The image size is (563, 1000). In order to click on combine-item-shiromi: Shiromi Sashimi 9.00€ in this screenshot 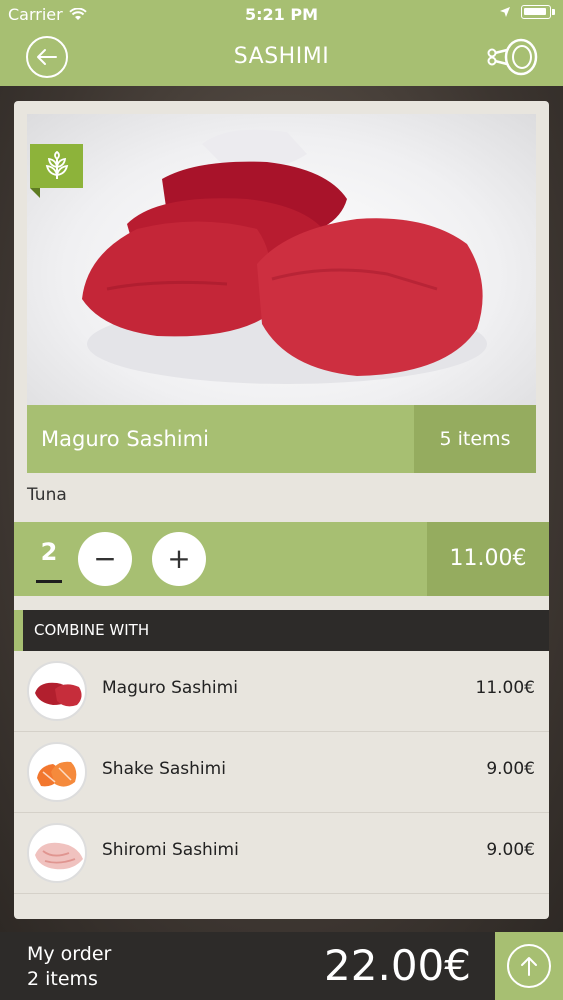, I will do `click(281, 853)`.